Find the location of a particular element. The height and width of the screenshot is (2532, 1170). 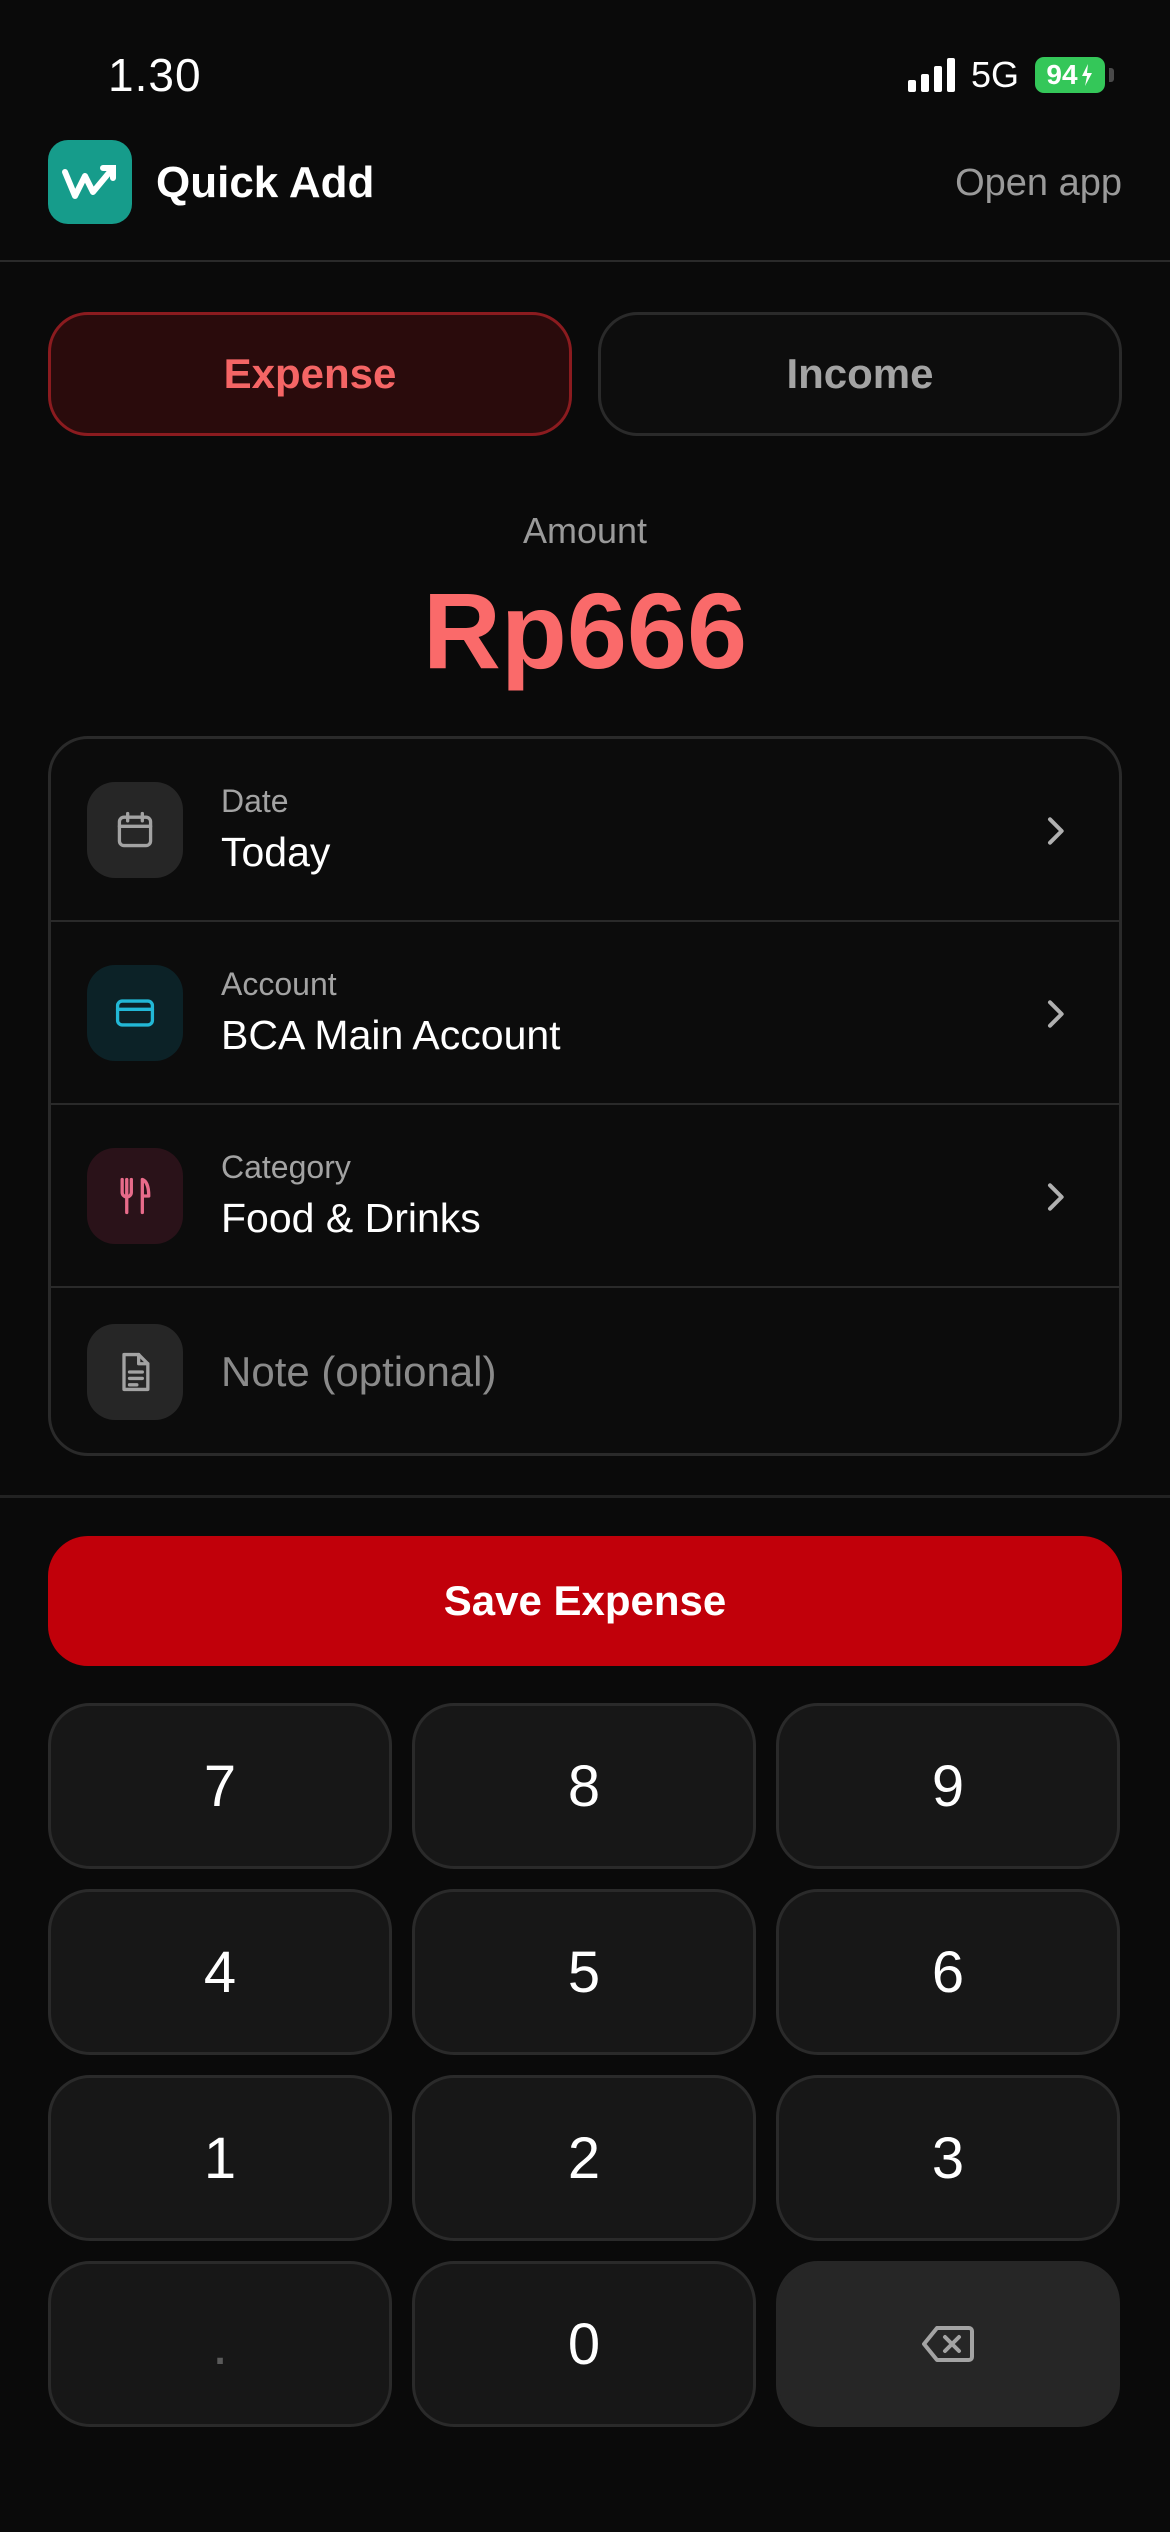

account-row: Account BCA Main Account is located at coordinates (585, 1013).